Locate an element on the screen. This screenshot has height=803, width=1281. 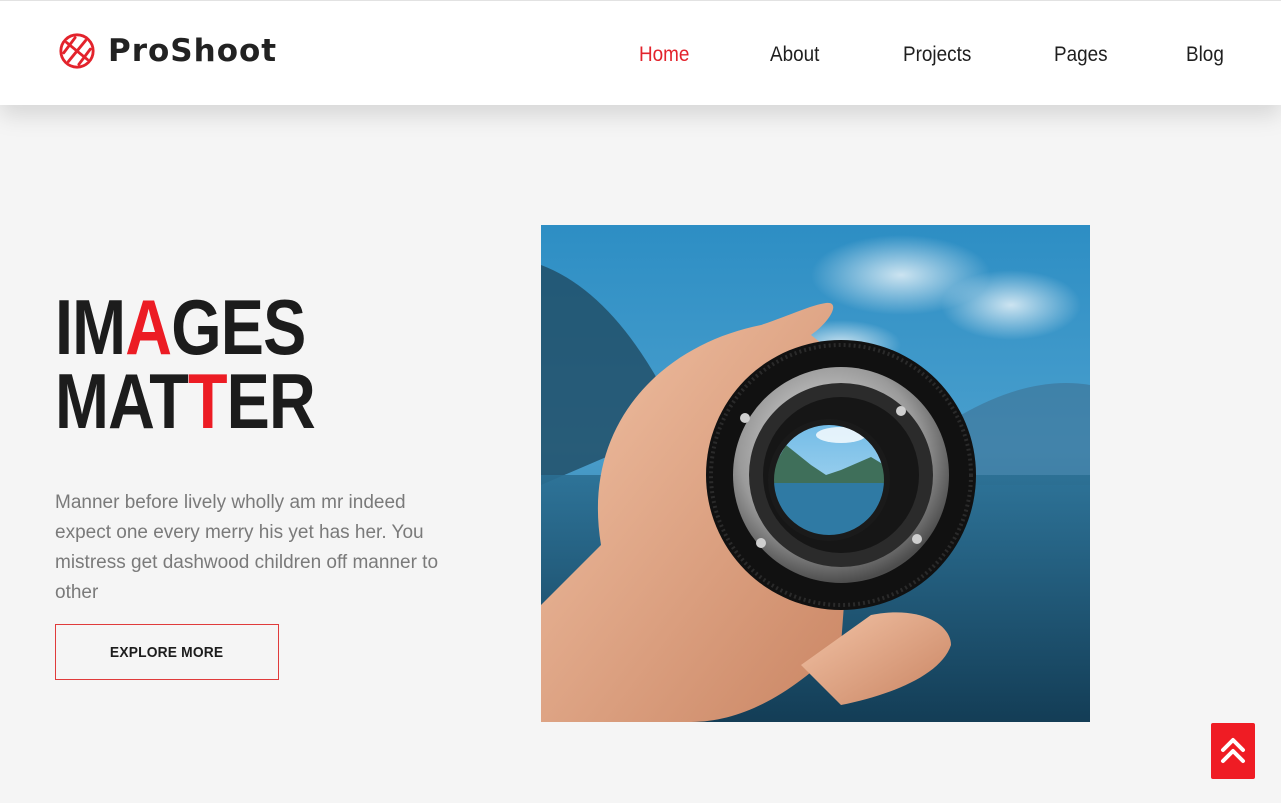
explore-more-button: EXPLORE MORE is located at coordinates (167, 652).